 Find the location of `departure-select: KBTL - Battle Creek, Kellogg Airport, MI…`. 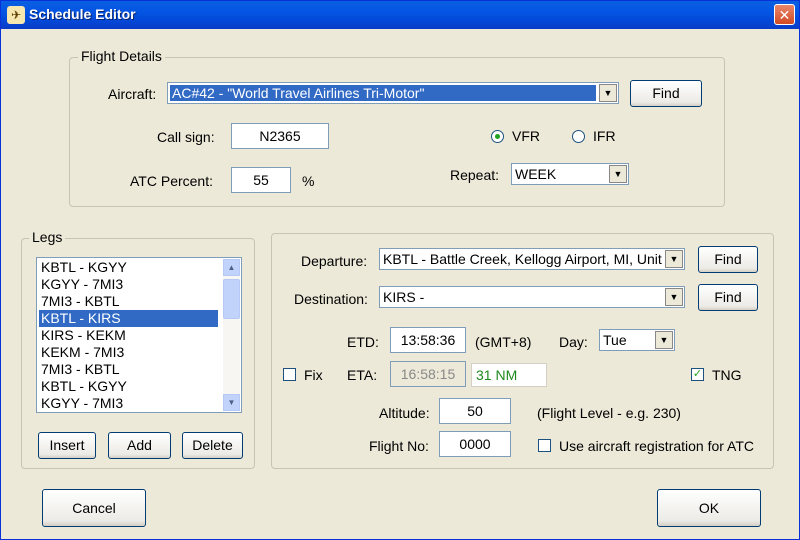

departure-select: KBTL - Battle Creek, Kellogg Airport, MI… is located at coordinates (532, 259).